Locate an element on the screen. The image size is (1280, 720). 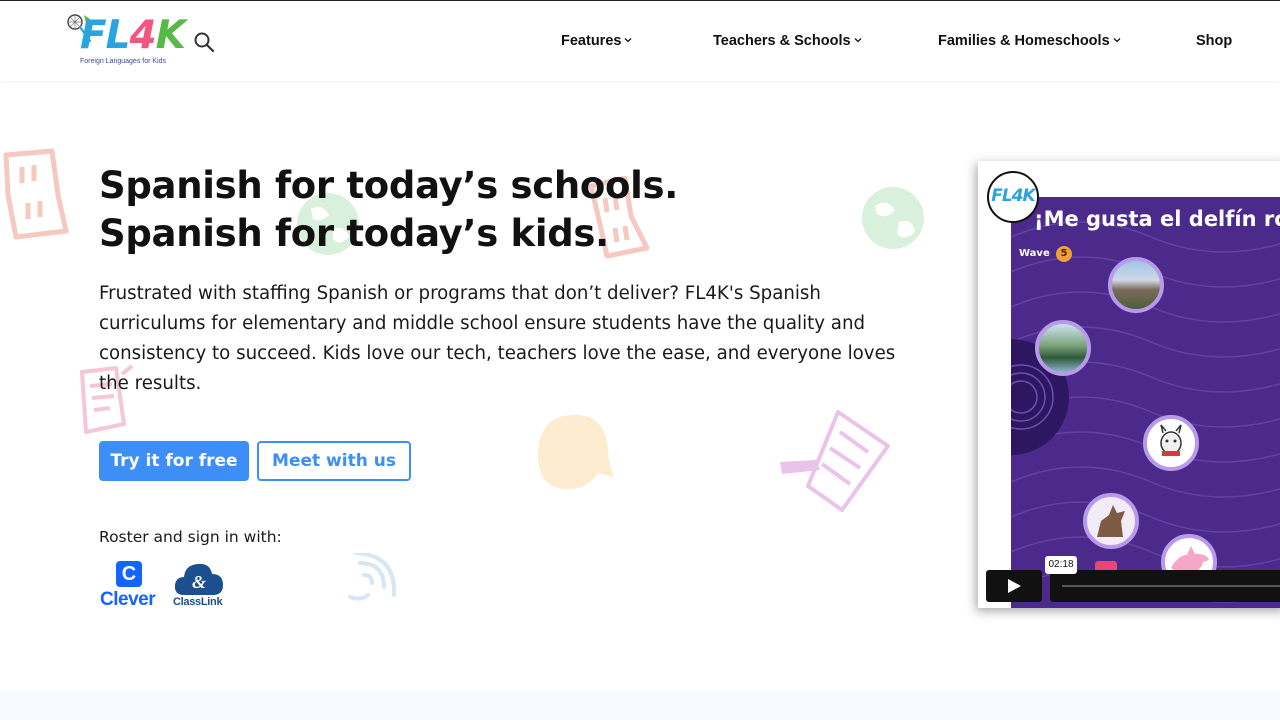
play-button is located at coordinates (1014, 586).